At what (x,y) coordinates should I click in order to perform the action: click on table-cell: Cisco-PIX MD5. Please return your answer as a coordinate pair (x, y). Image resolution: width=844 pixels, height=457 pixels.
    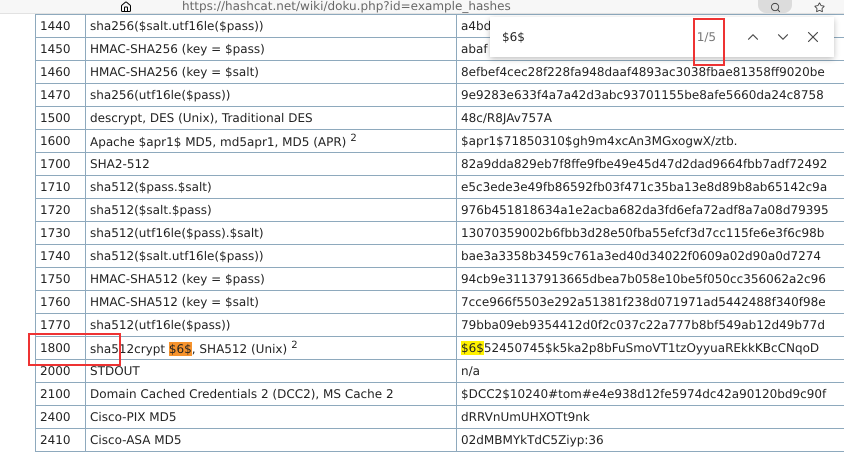
    Looking at the image, I should click on (271, 417).